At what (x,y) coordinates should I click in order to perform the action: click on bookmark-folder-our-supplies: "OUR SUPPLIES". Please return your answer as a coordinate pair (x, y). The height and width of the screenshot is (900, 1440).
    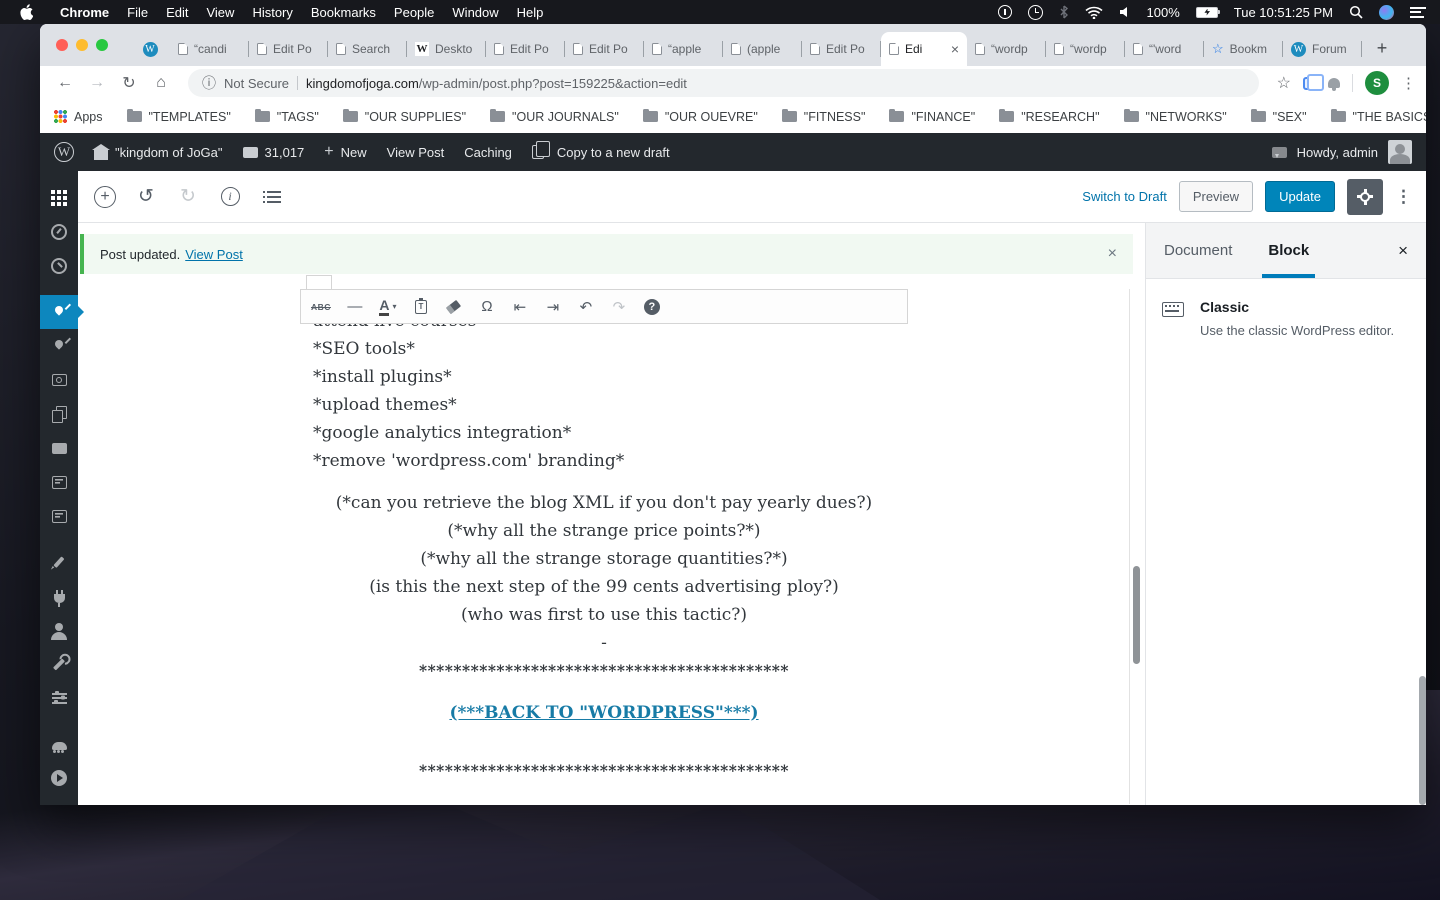
    Looking at the image, I should click on (404, 116).